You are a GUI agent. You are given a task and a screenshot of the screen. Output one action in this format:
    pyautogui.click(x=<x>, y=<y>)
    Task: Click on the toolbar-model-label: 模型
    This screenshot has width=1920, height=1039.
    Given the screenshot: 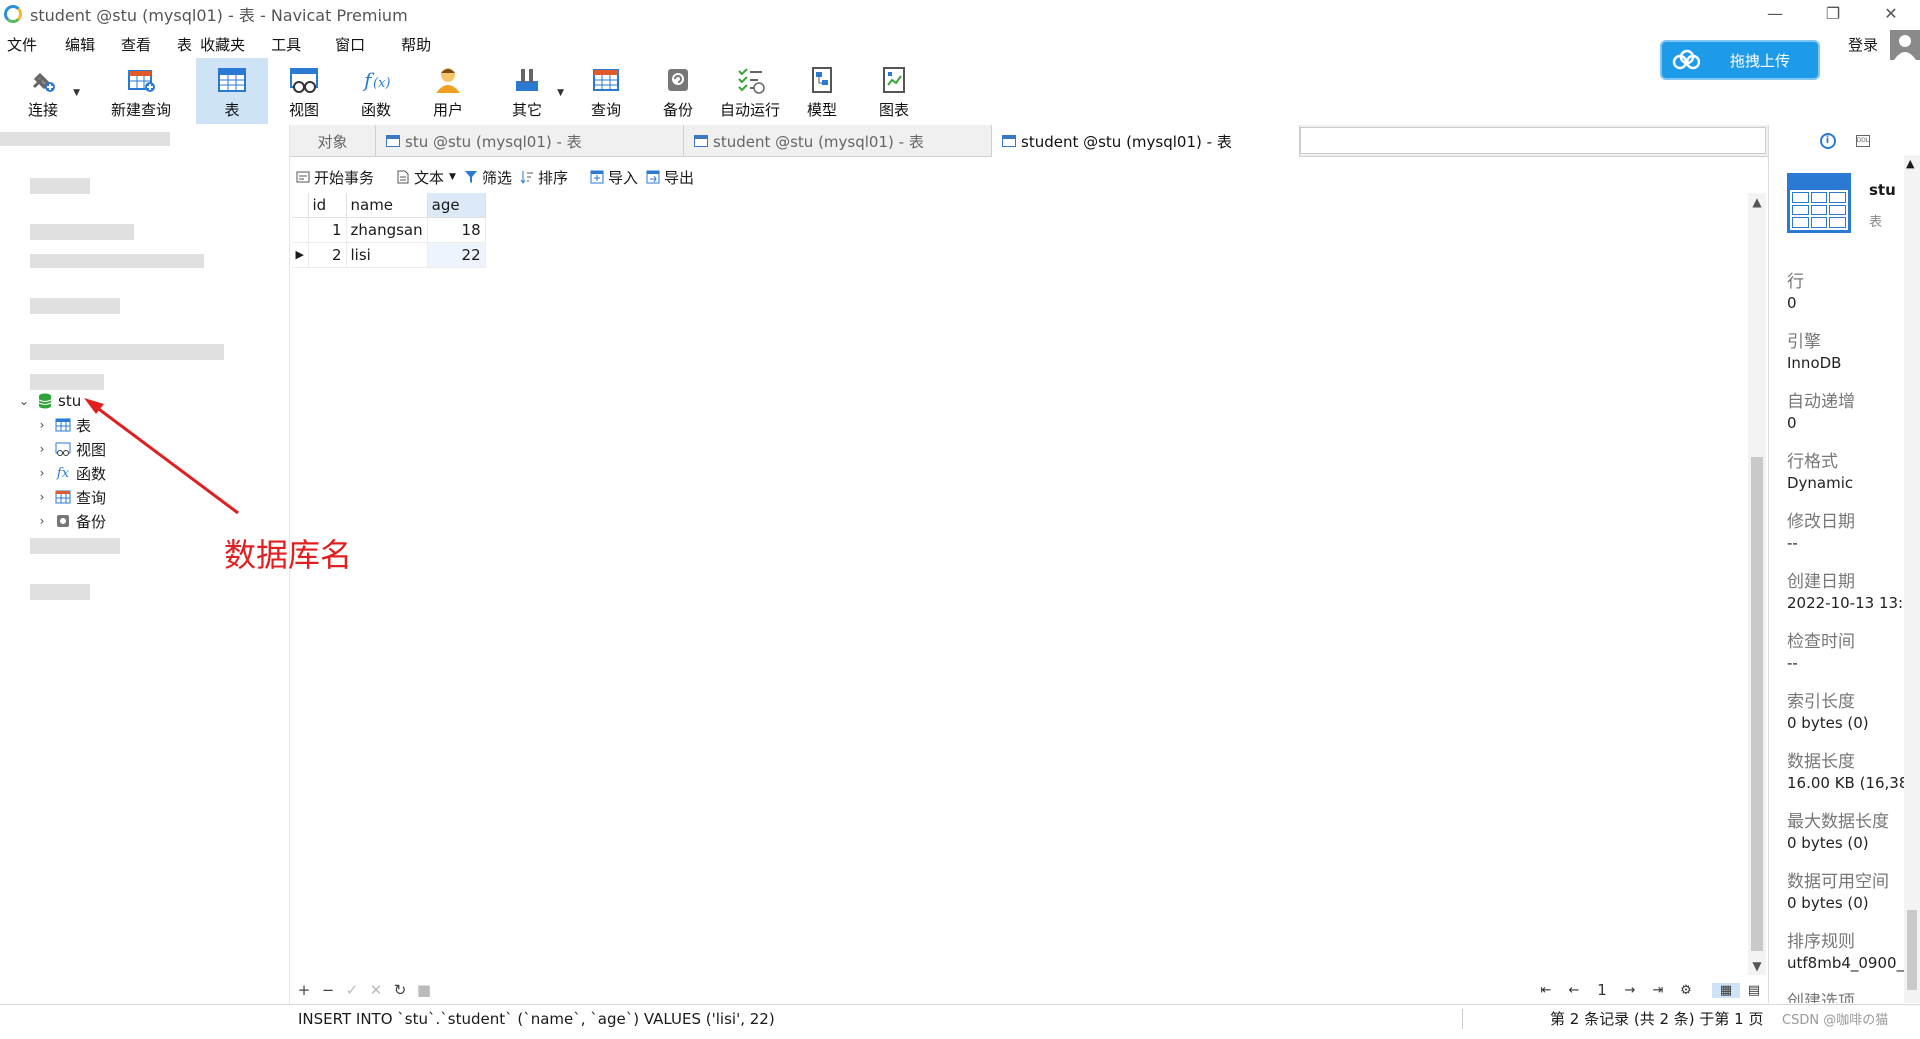 What is the action you would take?
    pyautogui.click(x=821, y=110)
    